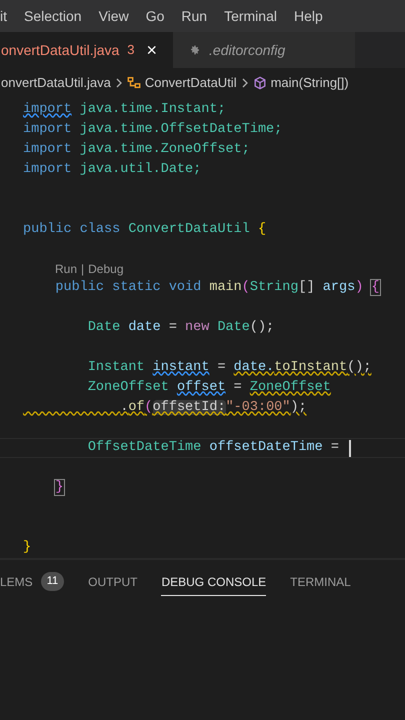  I want to click on panel-tab: LEMS 11, so click(32, 582).